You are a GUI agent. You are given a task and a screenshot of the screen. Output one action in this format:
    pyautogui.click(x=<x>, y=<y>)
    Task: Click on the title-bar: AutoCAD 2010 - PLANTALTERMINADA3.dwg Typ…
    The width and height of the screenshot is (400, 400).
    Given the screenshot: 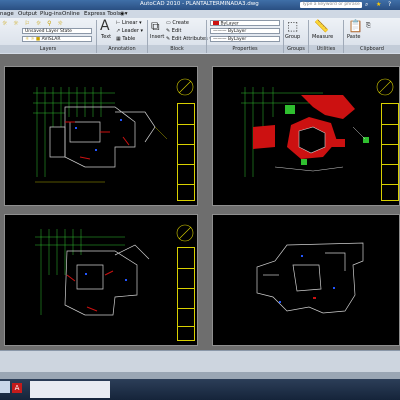 What is the action you would take?
    pyautogui.click(x=200, y=5)
    